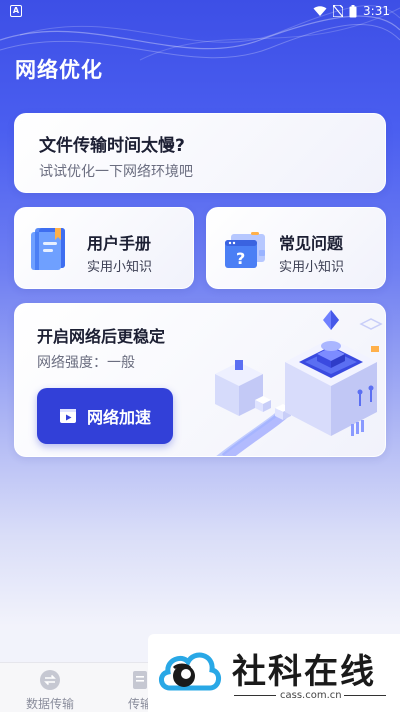  I want to click on slow-card-title: 文件传输时间太慢?, so click(112, 146).